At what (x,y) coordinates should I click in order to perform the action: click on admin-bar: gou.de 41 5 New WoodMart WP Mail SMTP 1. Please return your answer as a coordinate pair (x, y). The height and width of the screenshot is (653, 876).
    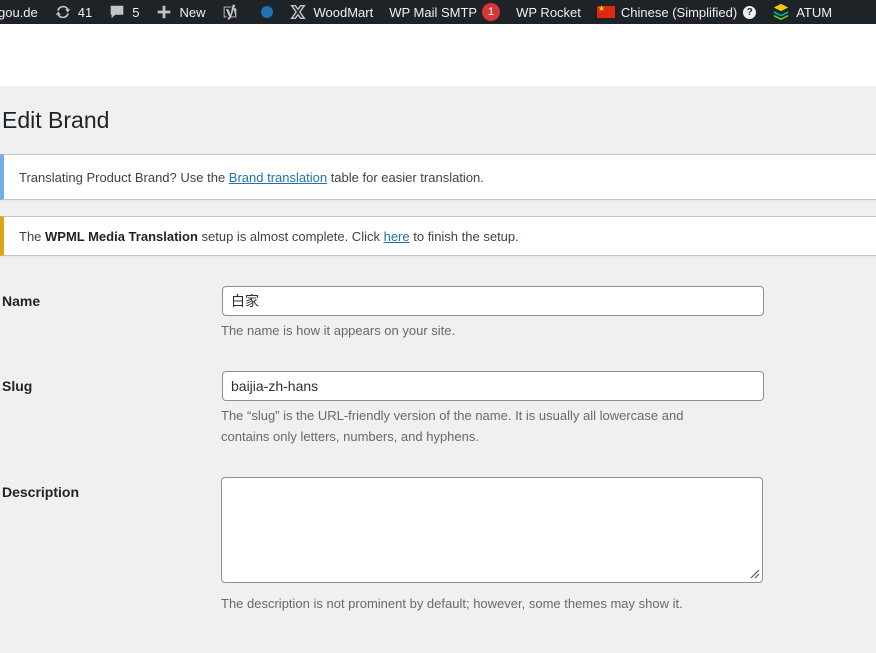
    Looking at the image, I should click on (438, 12).